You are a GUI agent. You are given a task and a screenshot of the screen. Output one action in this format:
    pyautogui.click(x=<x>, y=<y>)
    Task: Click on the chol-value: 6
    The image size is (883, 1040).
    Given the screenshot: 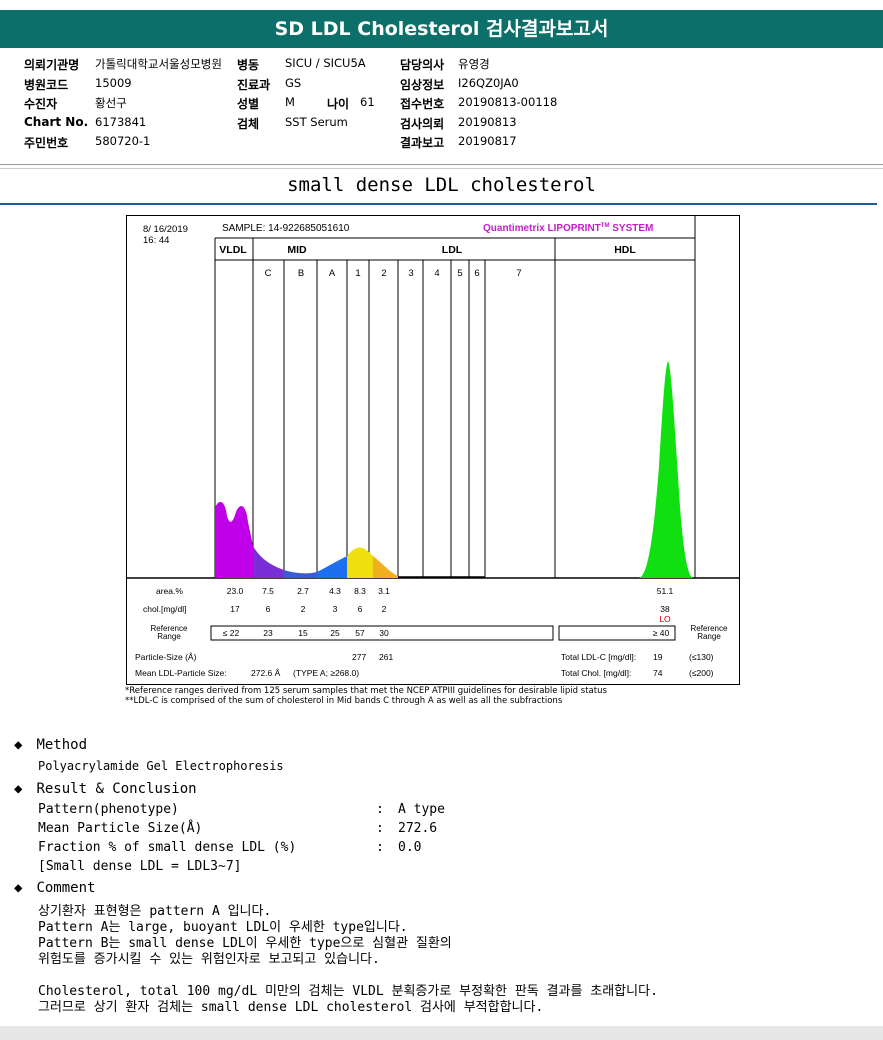 What is the action you would take?
    pyautogui.click(x=268, y=609)
    